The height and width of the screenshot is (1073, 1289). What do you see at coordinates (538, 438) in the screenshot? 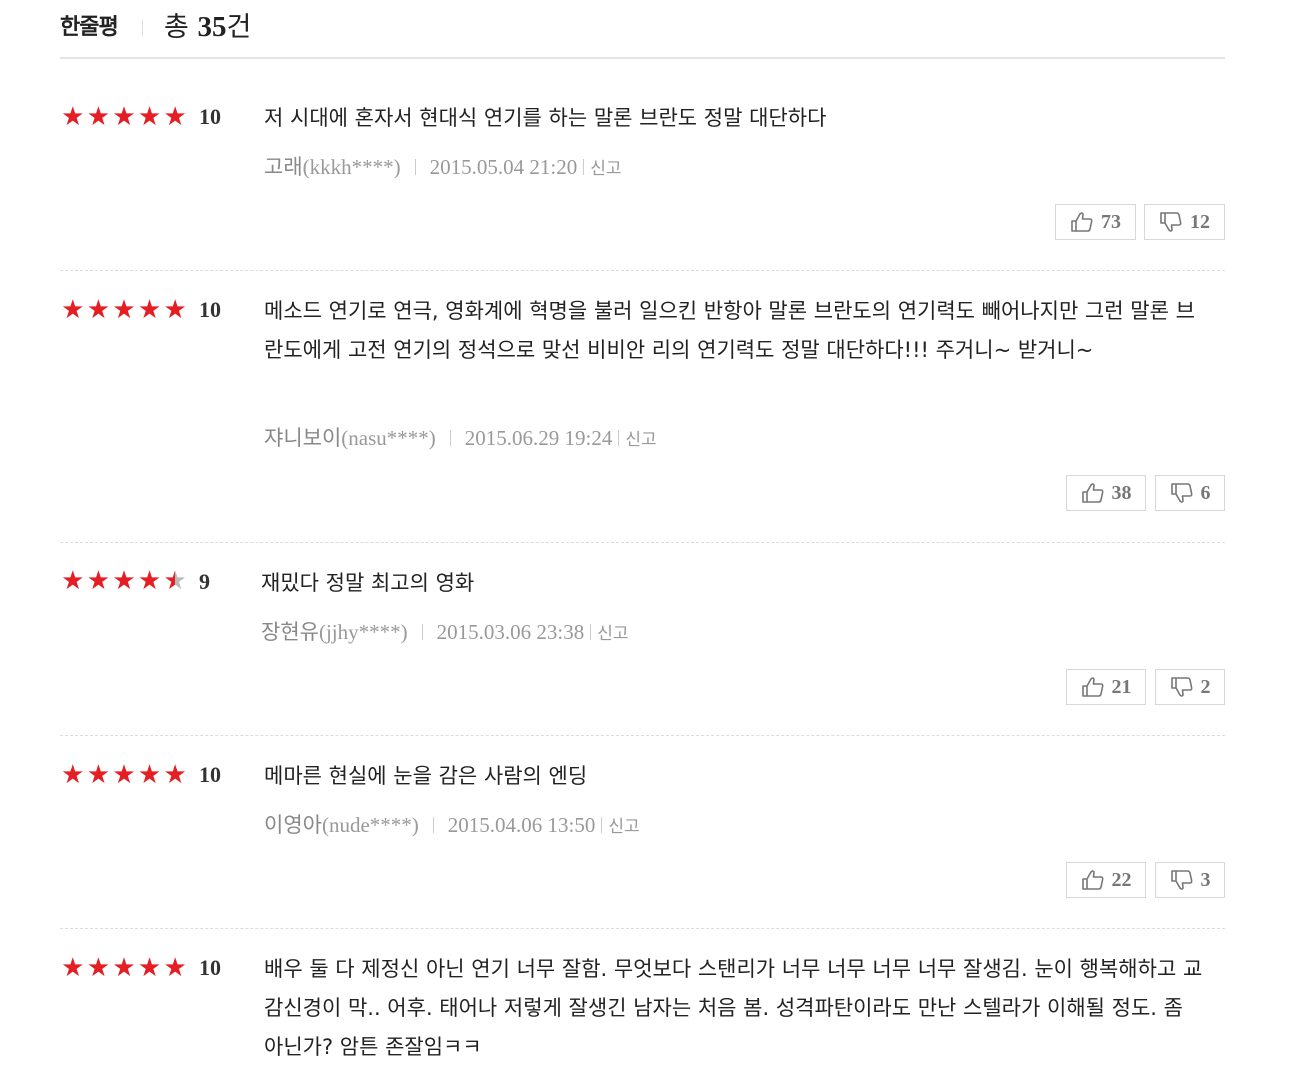
I see `review-date: 2015.06.29 19:24` at bounding box center [538, 438].